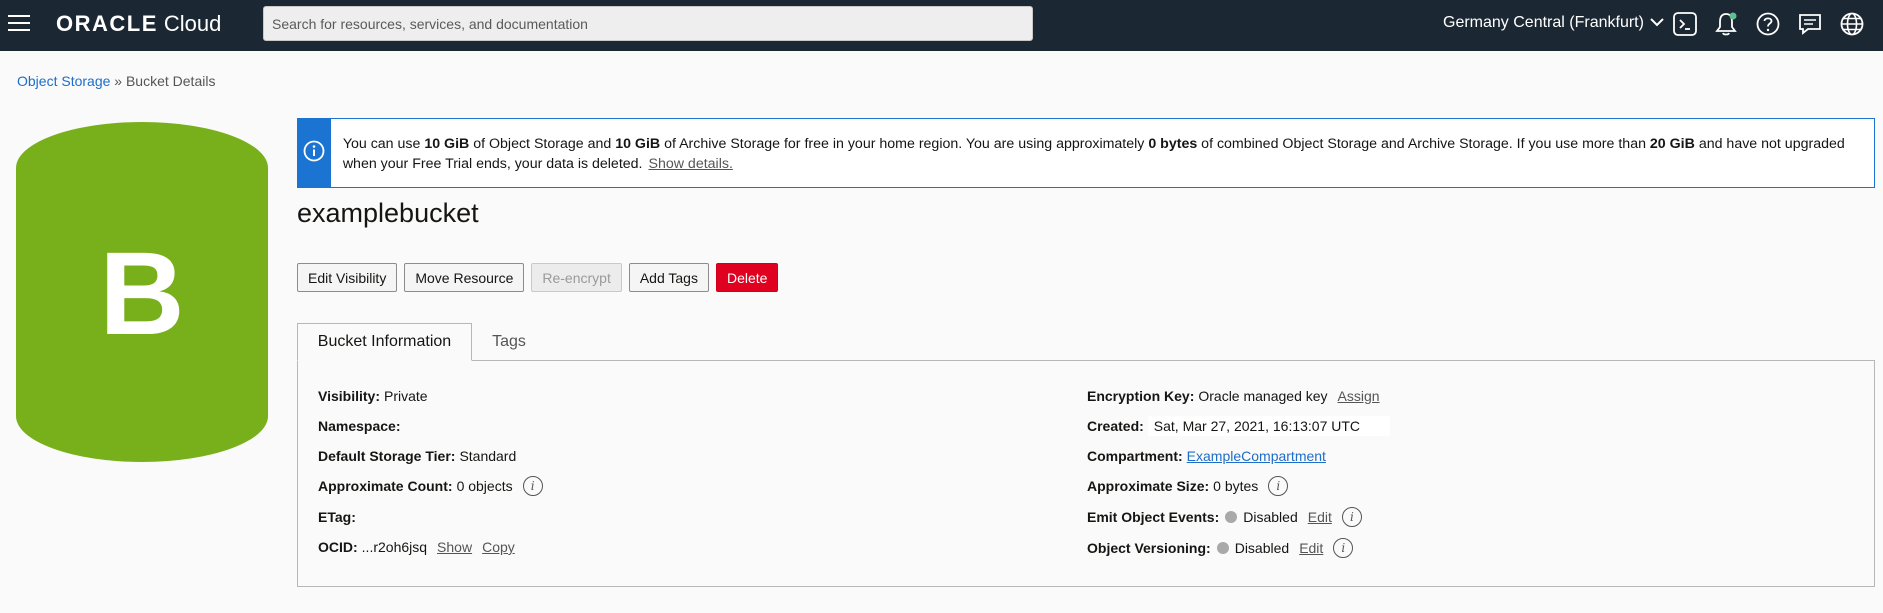 The image size is (1883, 613). I want to click on compartment-label: Compartment:, so click(1135, 456).